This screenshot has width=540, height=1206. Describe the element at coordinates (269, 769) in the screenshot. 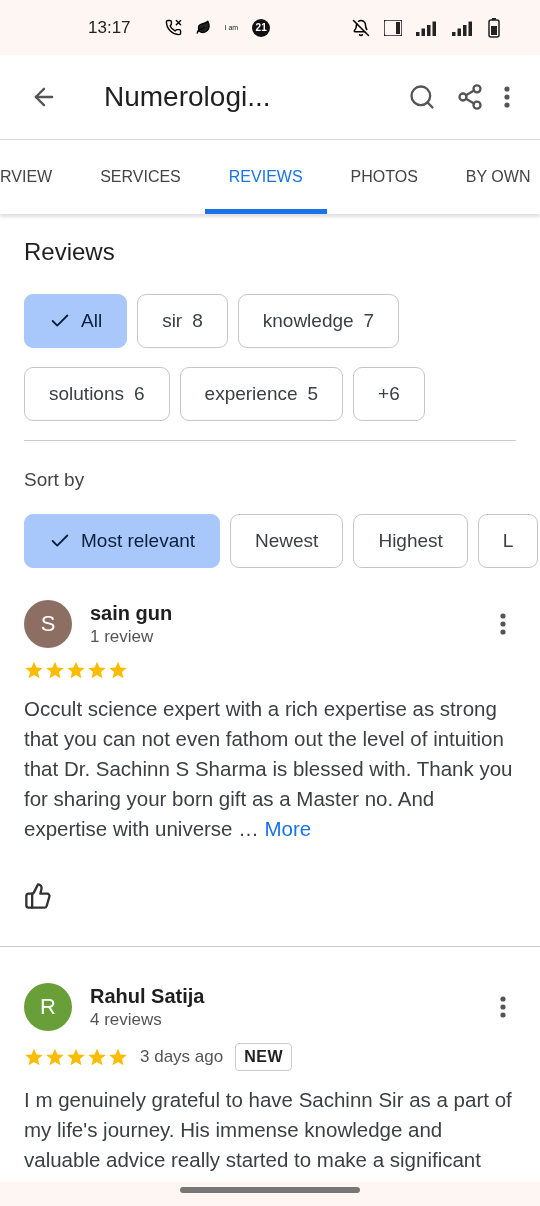

I see `review-text: Occult science expert with a rich expertise as strong that you can not even fathom out the level of intuition that Dr. Sachinn S Sharma is blessed with. Thank you for sharing your born gift as a Master no. And expertise with universe … More` at that location.